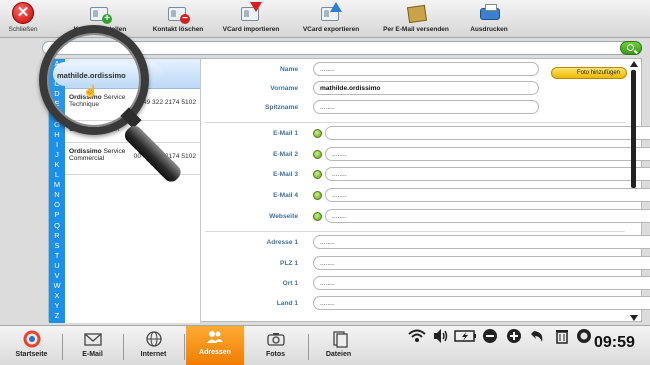 The height and width of the screenshot is (365, 650). I want to click on alphabet-letter: W, so click(57, 286).